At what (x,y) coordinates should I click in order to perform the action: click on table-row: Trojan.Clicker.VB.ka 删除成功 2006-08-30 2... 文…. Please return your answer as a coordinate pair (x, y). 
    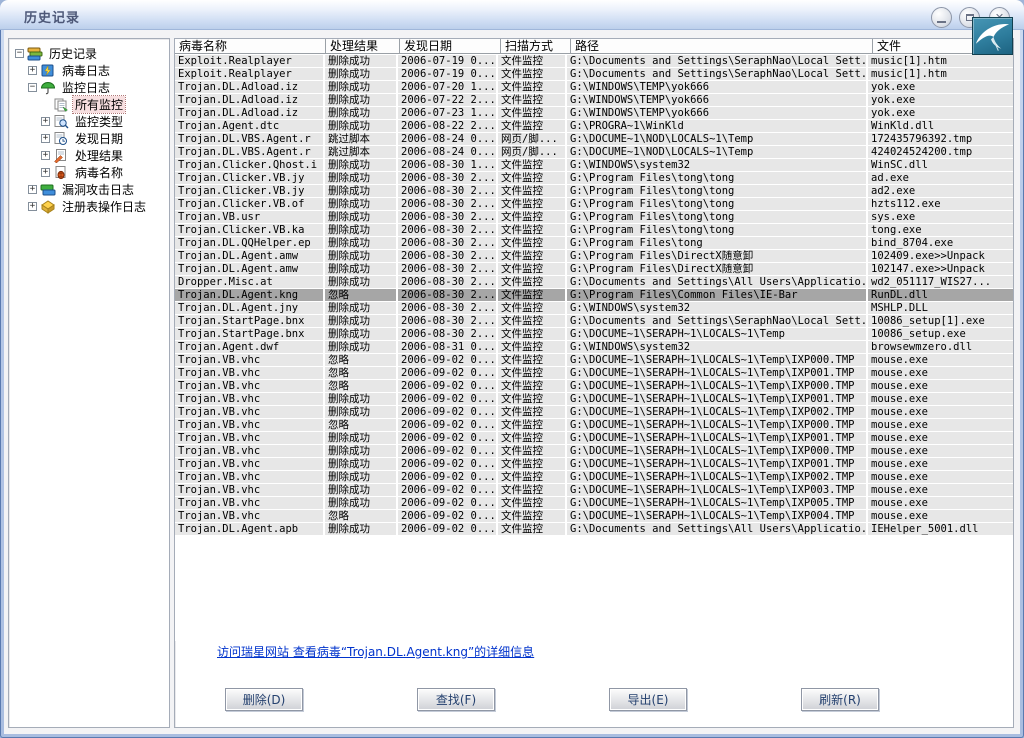
    Looking at the image, I should click on (594, 230).